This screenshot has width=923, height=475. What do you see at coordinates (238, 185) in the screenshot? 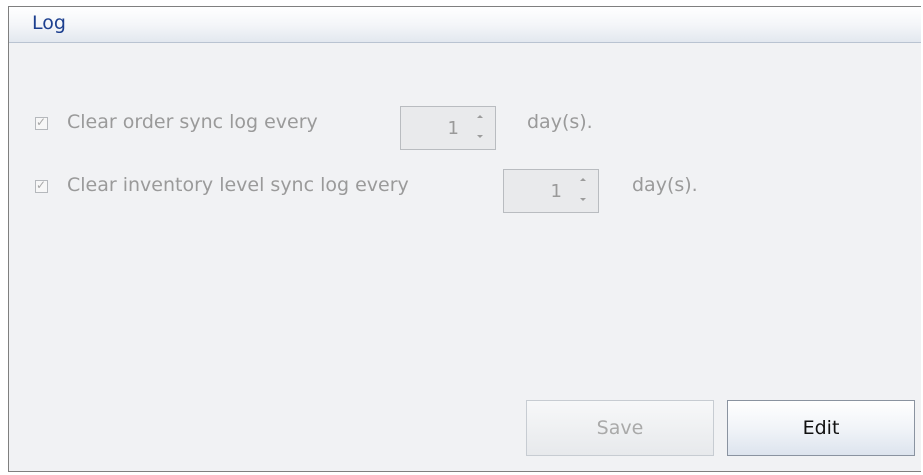
I see `inventory-log-label: Clear inventory level sync log every` at bounding box center [238, 185].